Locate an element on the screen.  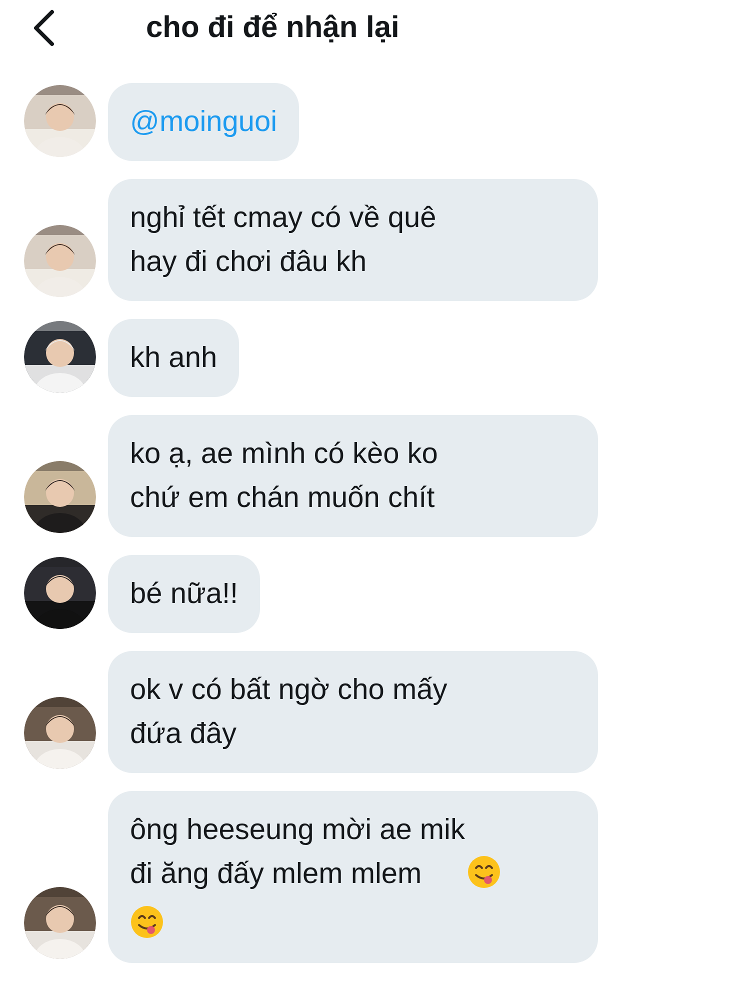
message-text: ông heeseung mời ae mik đi ăng đấy mlem mlem is located at coordinates (297, 852).